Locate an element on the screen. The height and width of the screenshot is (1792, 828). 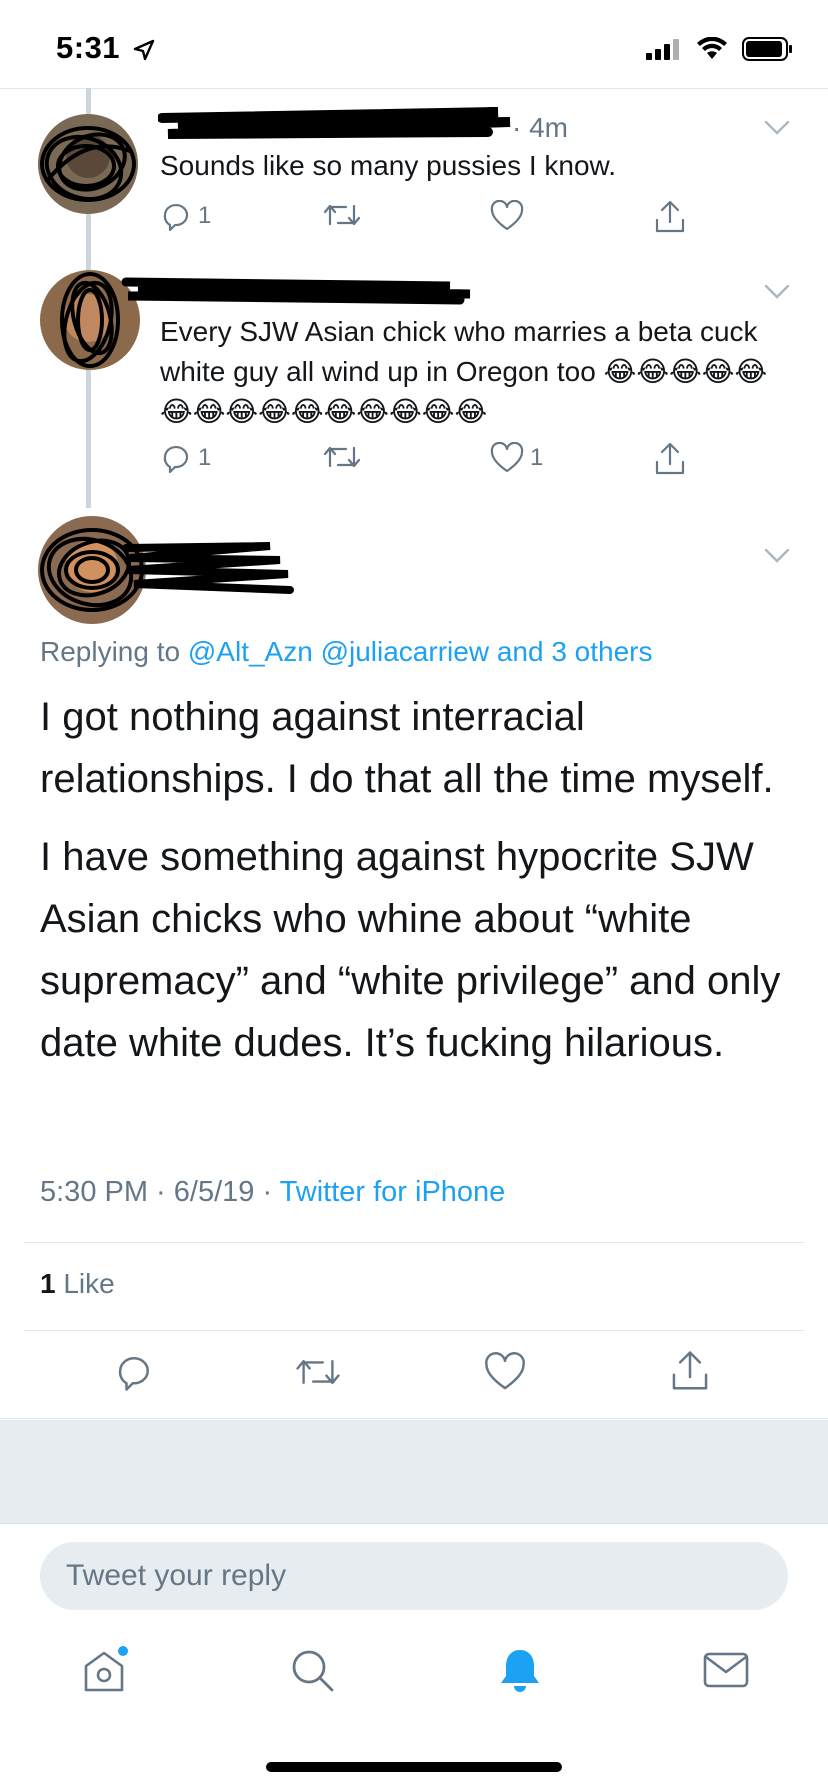
replying-to-users-link: @Alt_Azn @juliacarriew and 3 others is located at coordinates (420, 651).